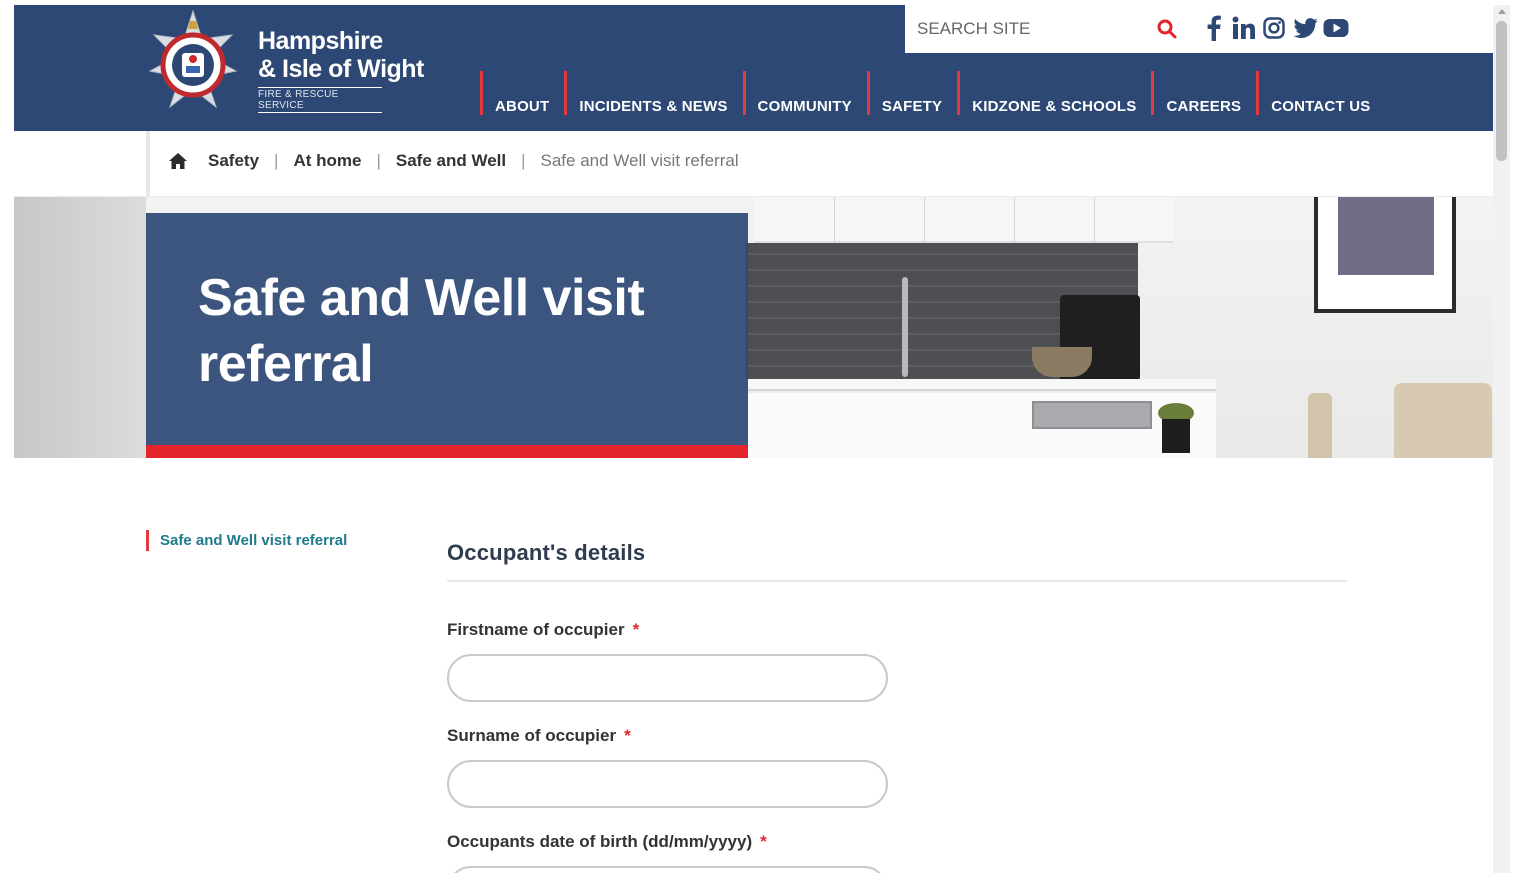  I want to click on breadcrumb-safety: Safety, so click(233, 161).